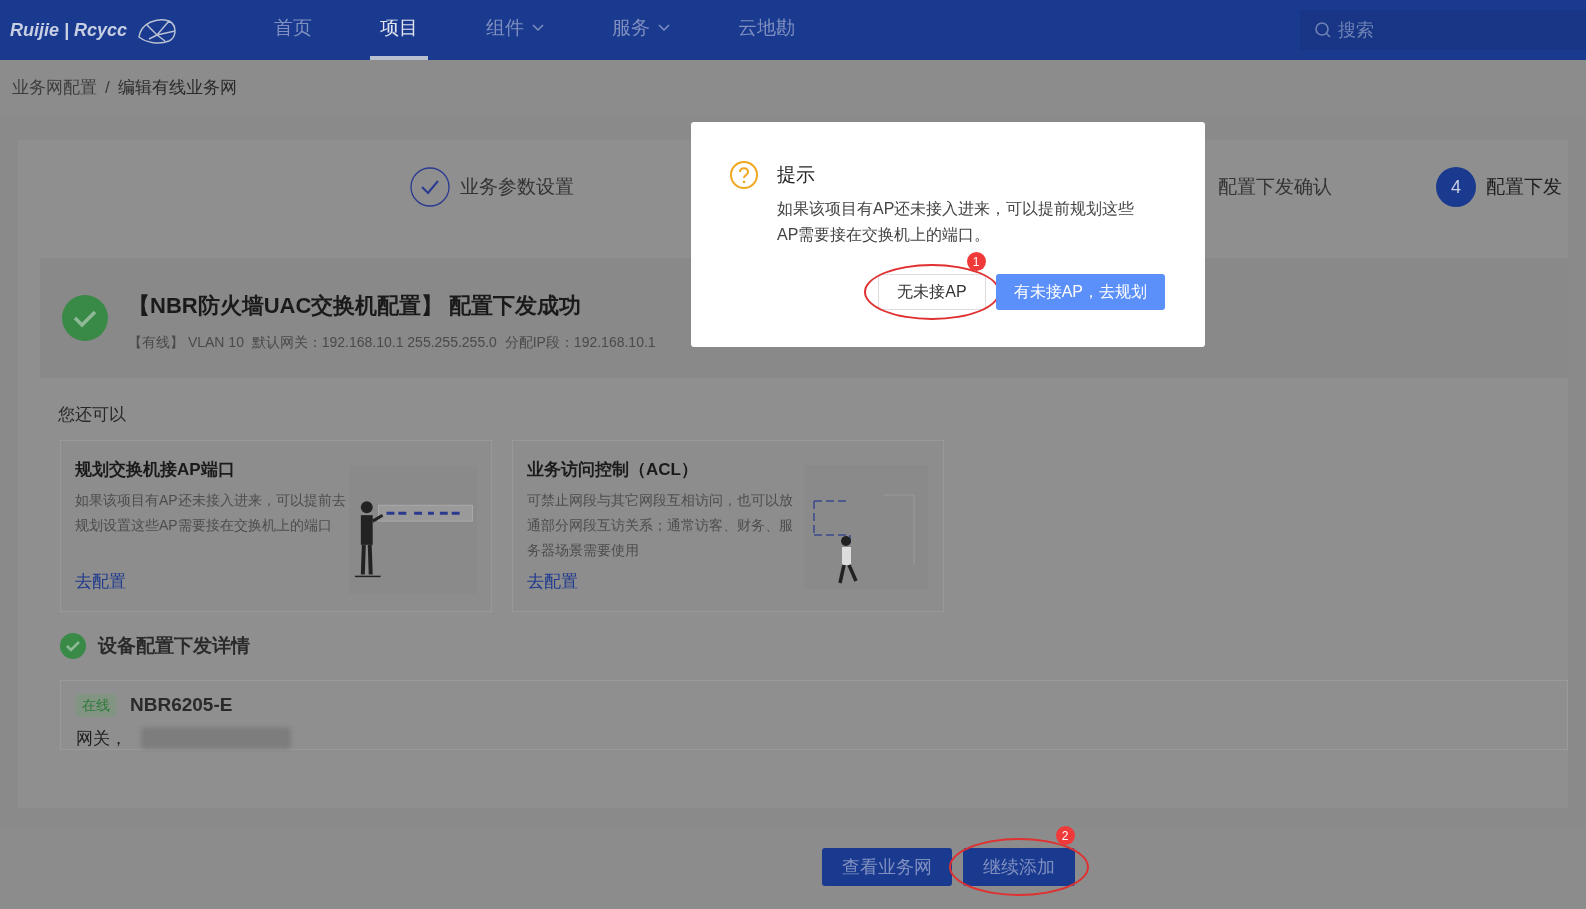  What do you see at coordinates (101, 738) in the screenshot?
I see `device-role: 网关，` at bounding box center [101, 738].